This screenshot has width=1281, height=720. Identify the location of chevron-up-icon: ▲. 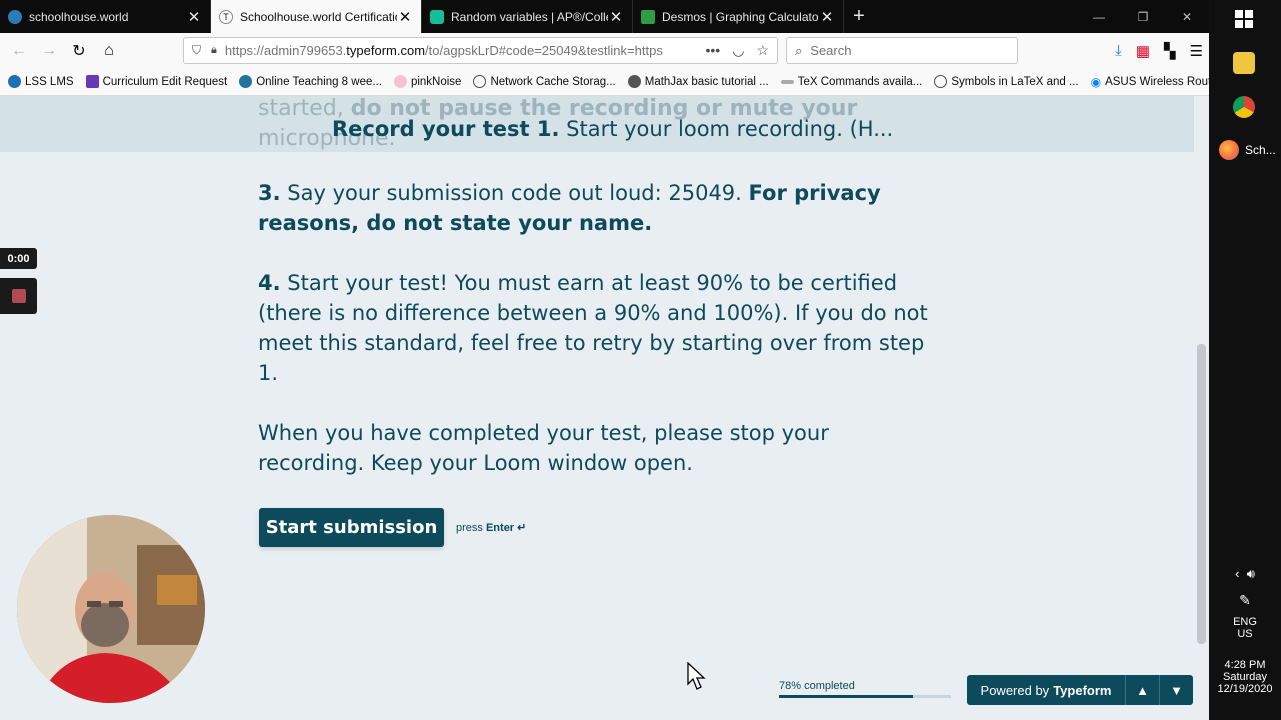
(1142, 690).